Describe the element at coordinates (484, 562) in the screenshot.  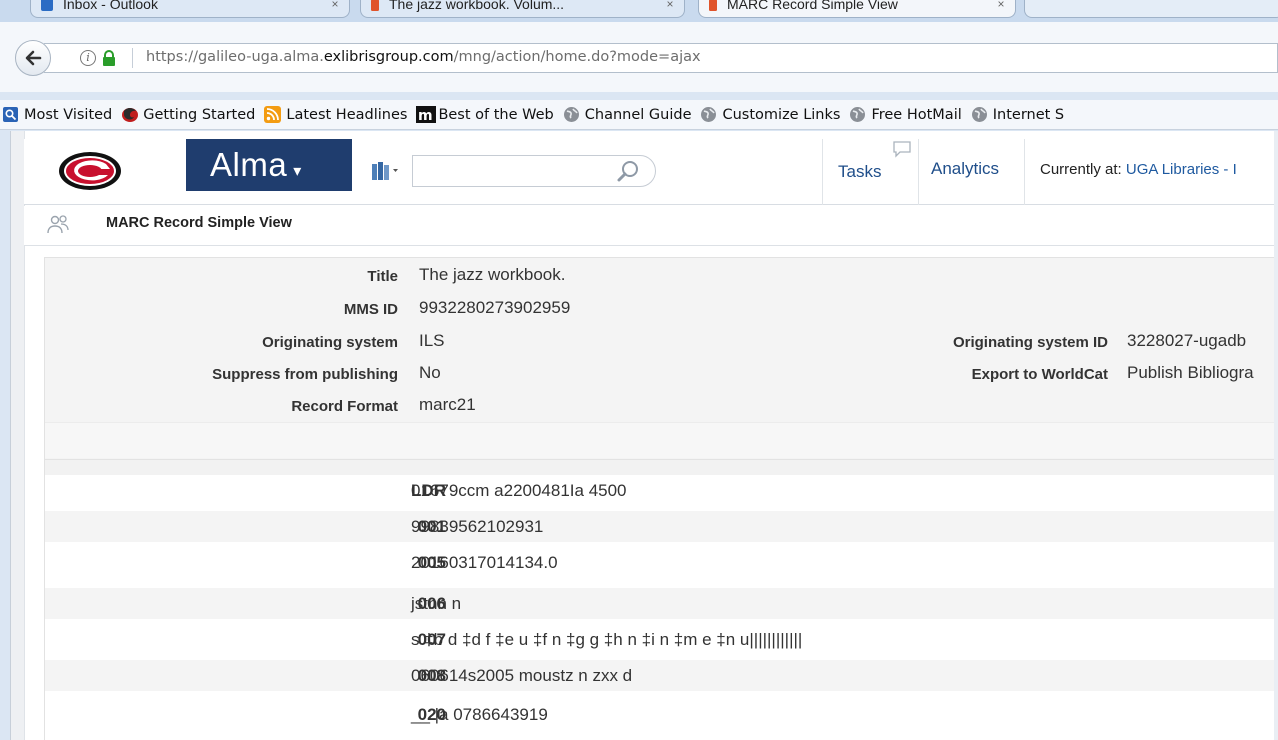
I see `marc-value: 20160317014134.0` at that location.